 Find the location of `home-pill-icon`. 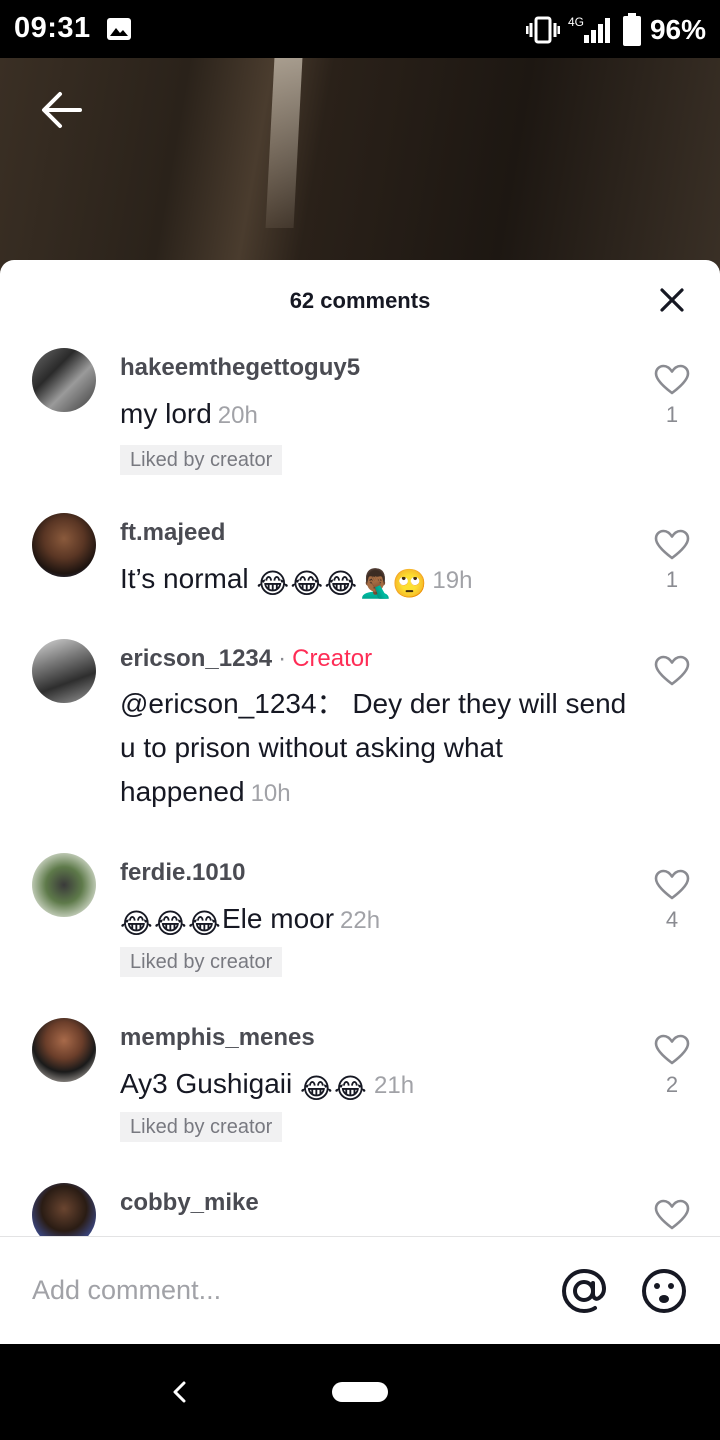

home-pill-icon is located at coordinates (360, 1392).